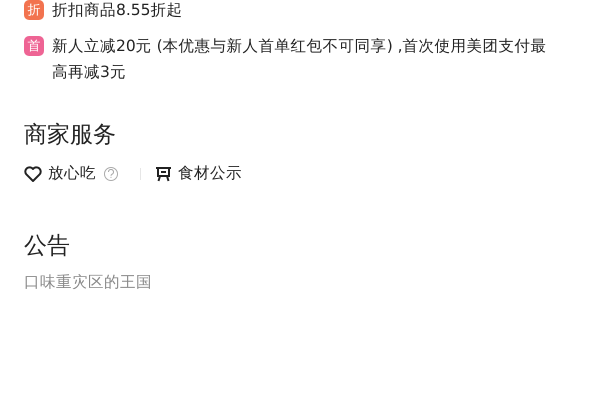 Image resolution: width=600 pixels, height=400 pixels. What do you see at coordinates (33, 174) in the screenshot?
I see `heart-icon` at bounding box center [33, 174].